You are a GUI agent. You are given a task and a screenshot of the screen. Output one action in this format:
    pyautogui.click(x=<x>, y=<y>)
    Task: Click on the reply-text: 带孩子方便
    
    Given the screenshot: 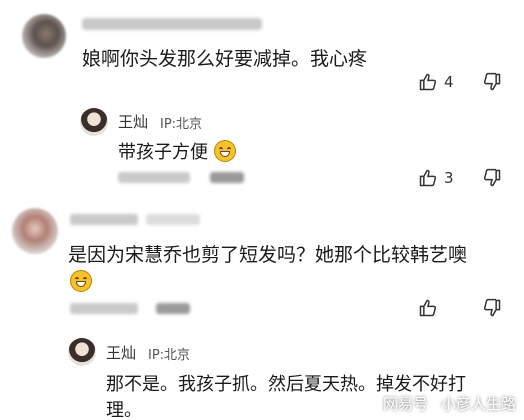 What is the action you would take?
    pyautogui.click(x=177, y=151)
    